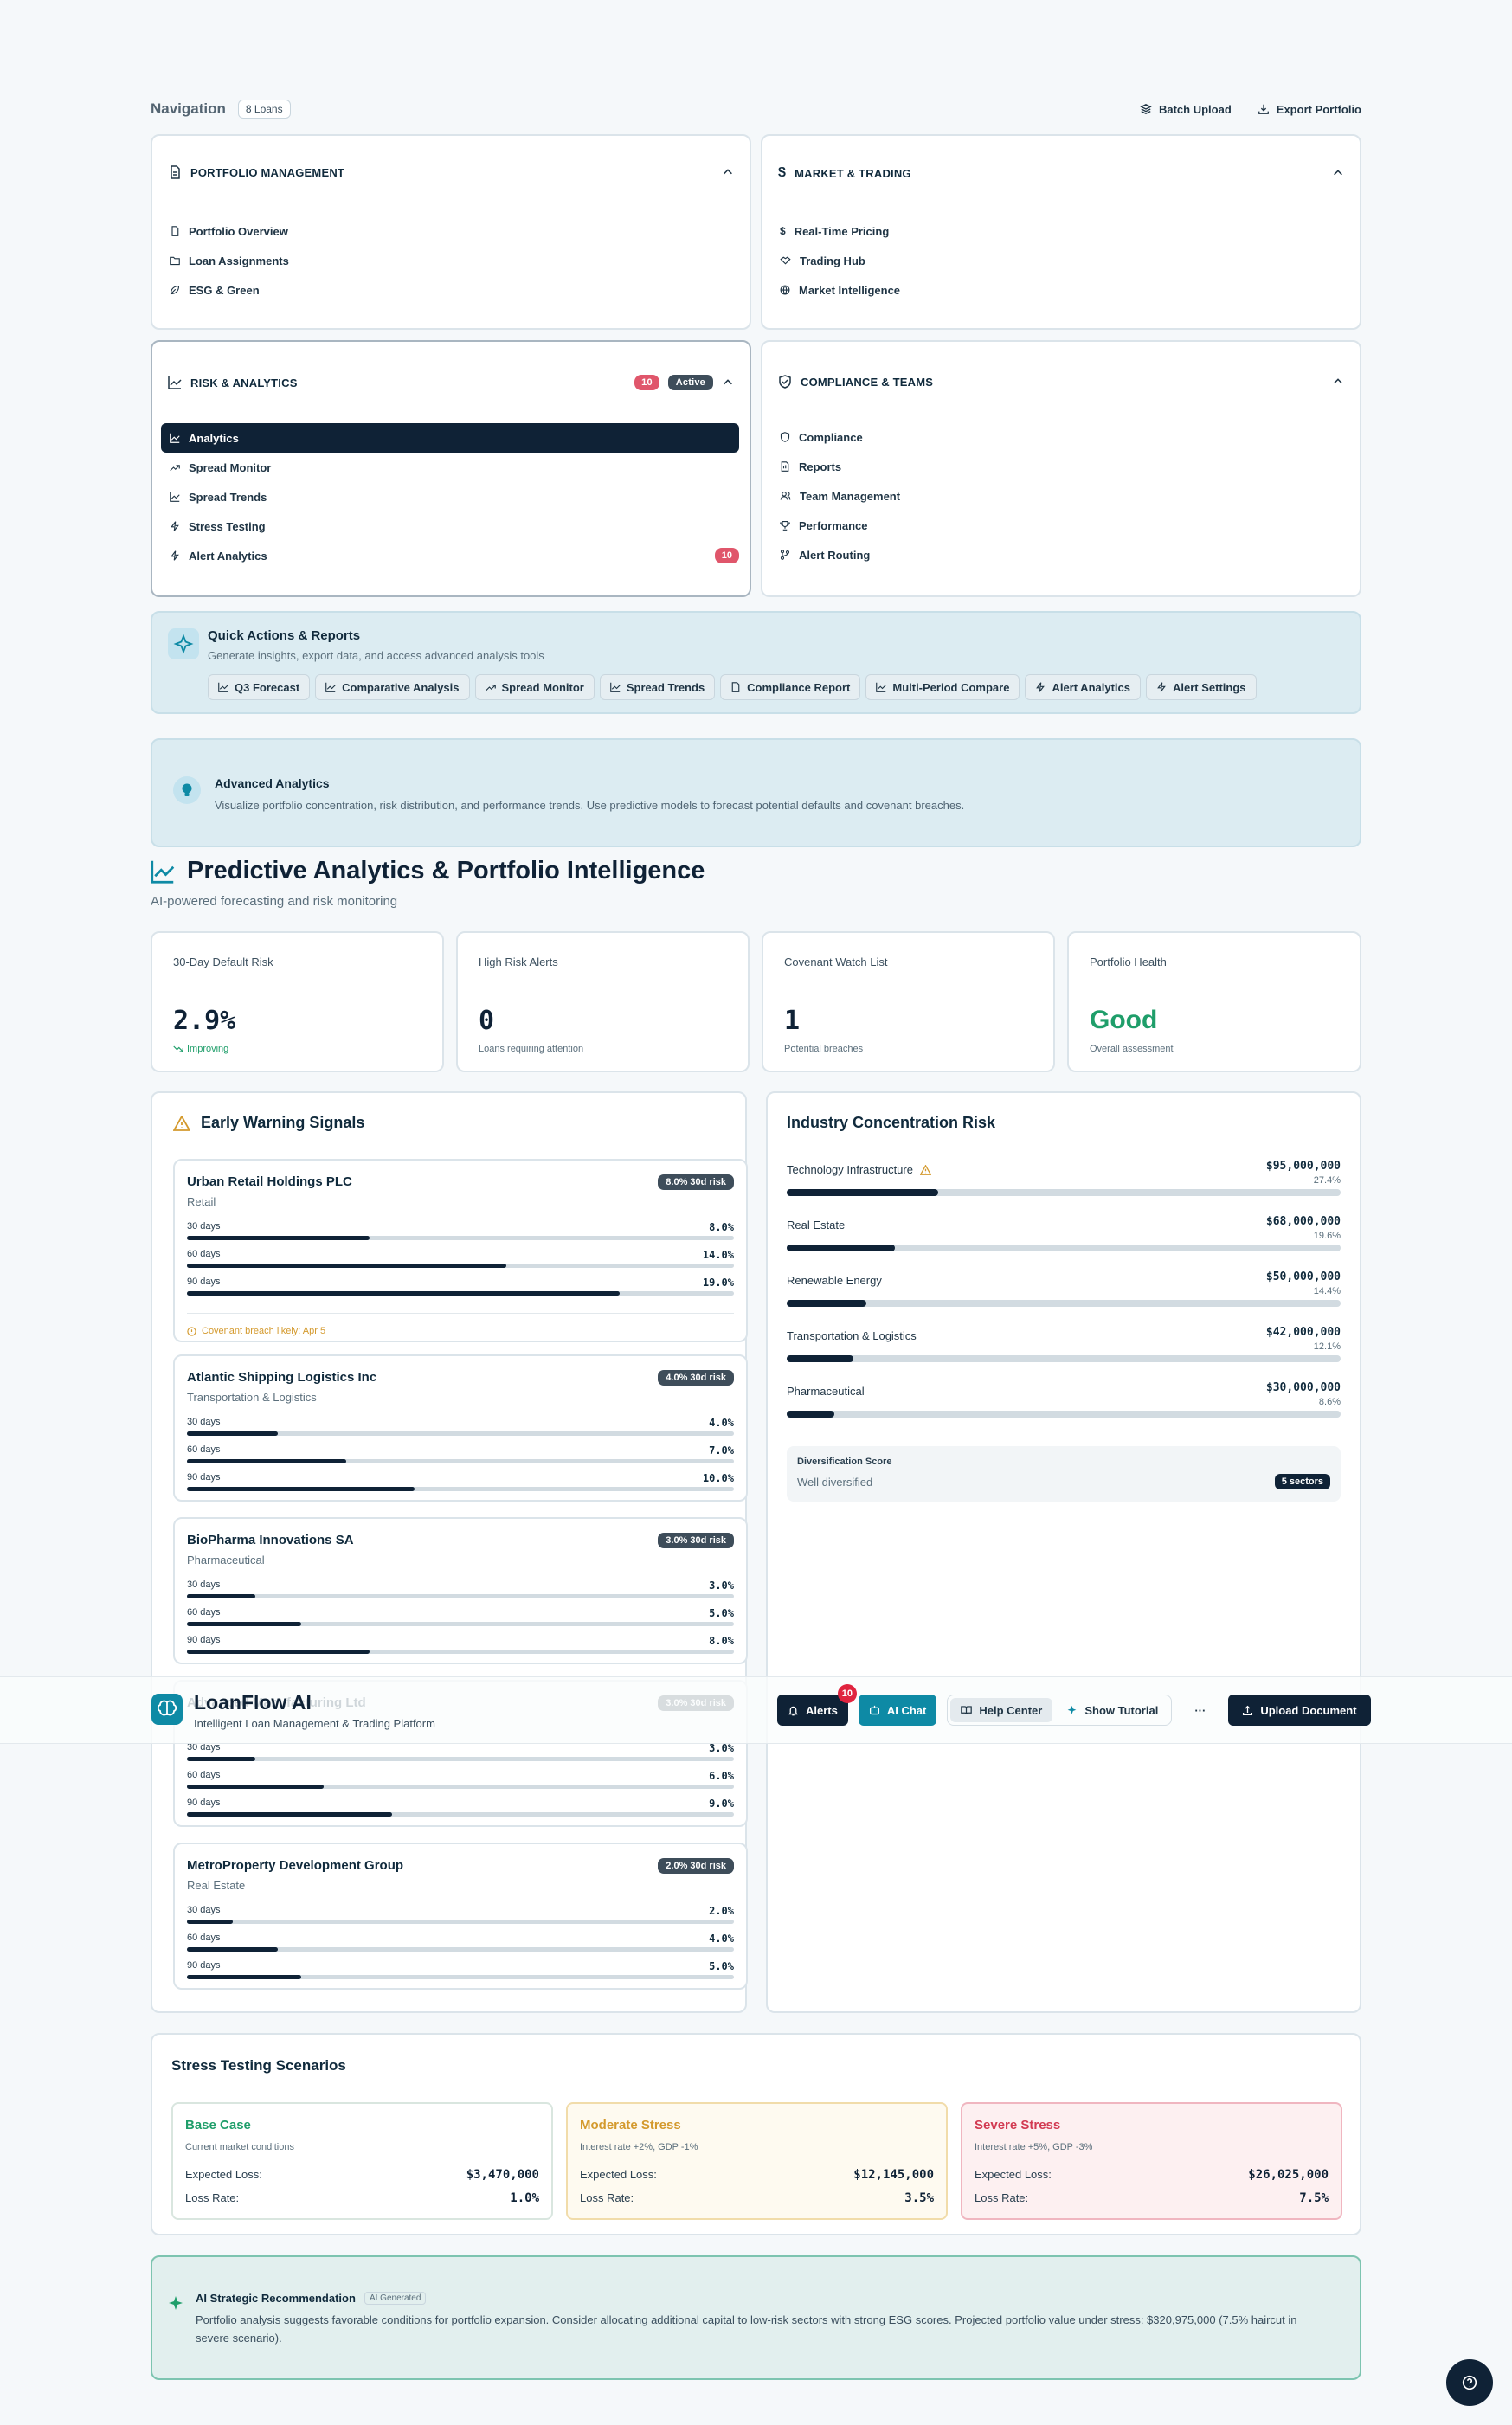 The height and width of the screenshot is (2425, 1512). What do you see at coordinates (183, 643) in the screenshot?
I see `sparkles-icon` at bounding box center [183, 643].